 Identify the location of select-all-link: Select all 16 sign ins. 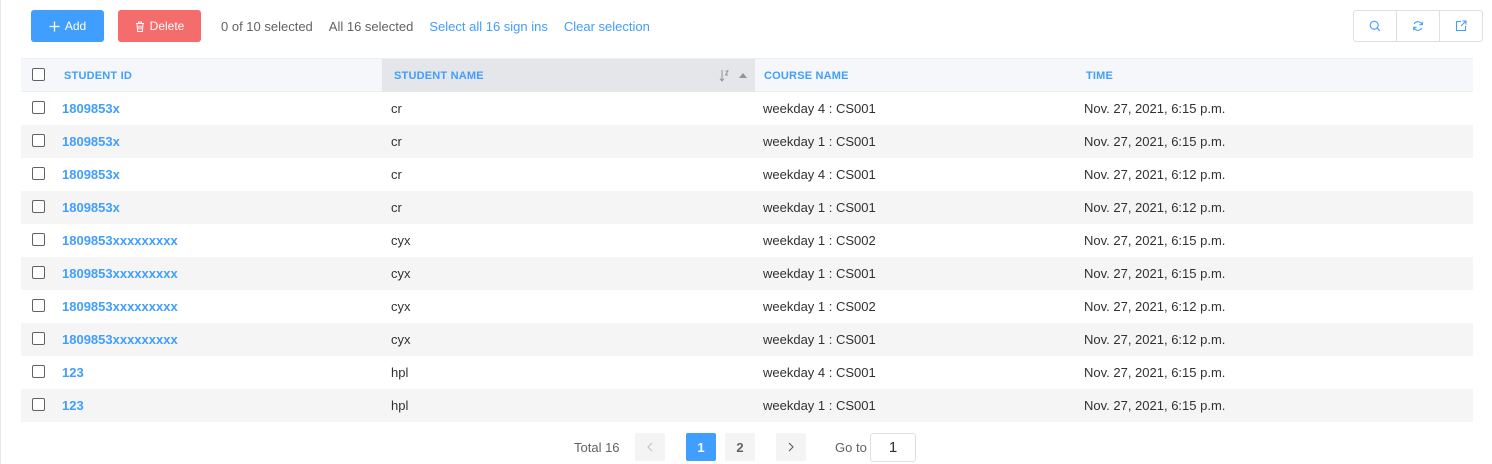
(488, 26).